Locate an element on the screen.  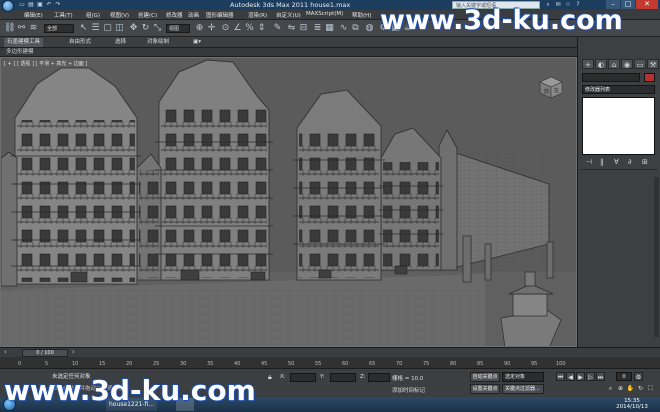
select-link-icon: ⛓ is located at coordinates (9, 28).